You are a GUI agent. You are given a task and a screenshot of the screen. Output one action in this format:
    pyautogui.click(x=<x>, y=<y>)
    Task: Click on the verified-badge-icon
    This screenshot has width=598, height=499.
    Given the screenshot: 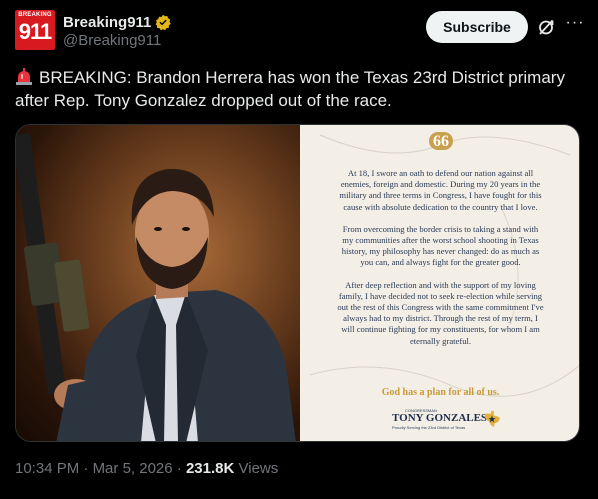 What is the action you would take?
    pyautogui.click(x=163, y=22)
    